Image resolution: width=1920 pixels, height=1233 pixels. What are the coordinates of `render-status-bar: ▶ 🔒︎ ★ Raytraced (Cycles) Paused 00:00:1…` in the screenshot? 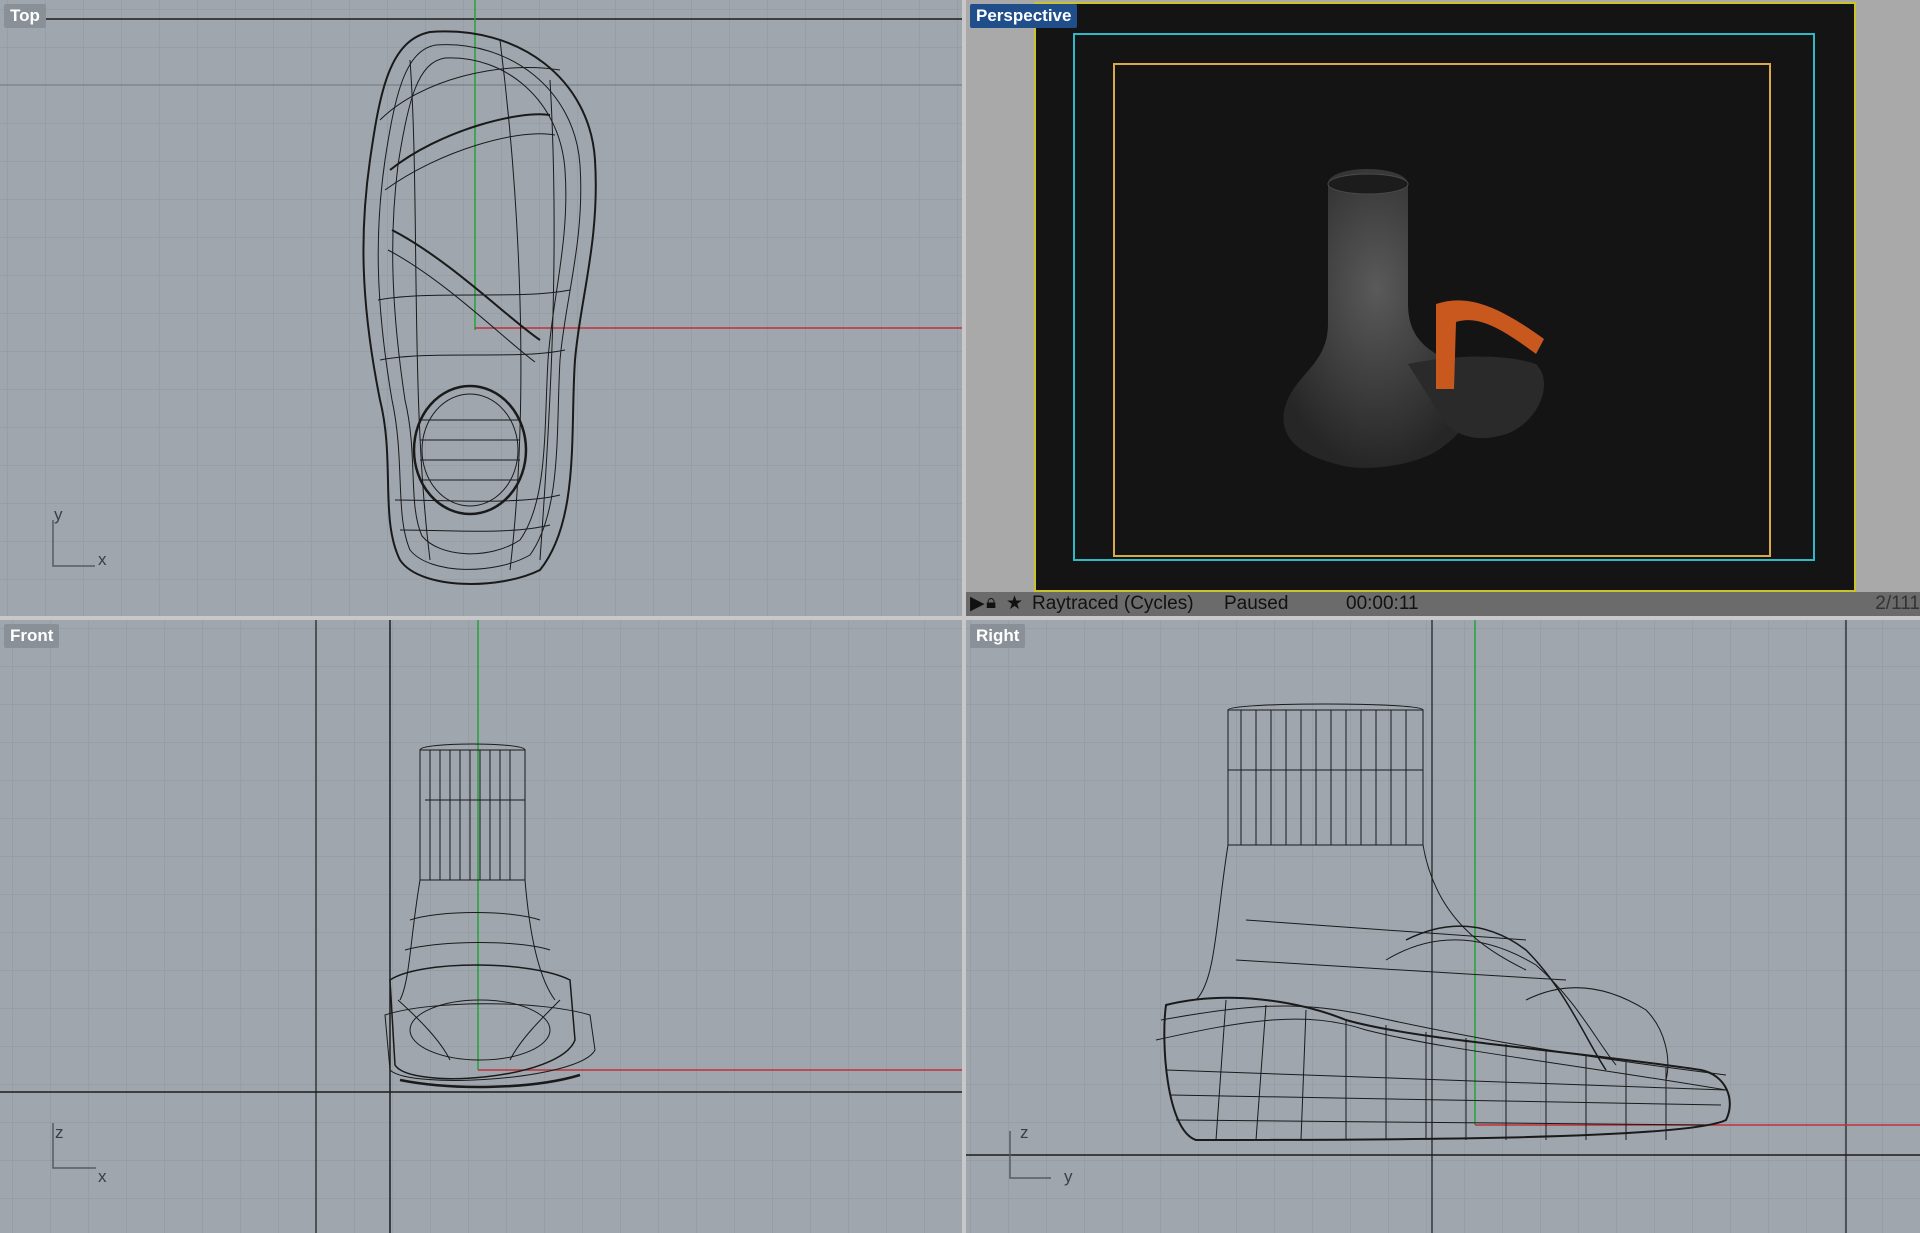 It's located at (1443, 604).